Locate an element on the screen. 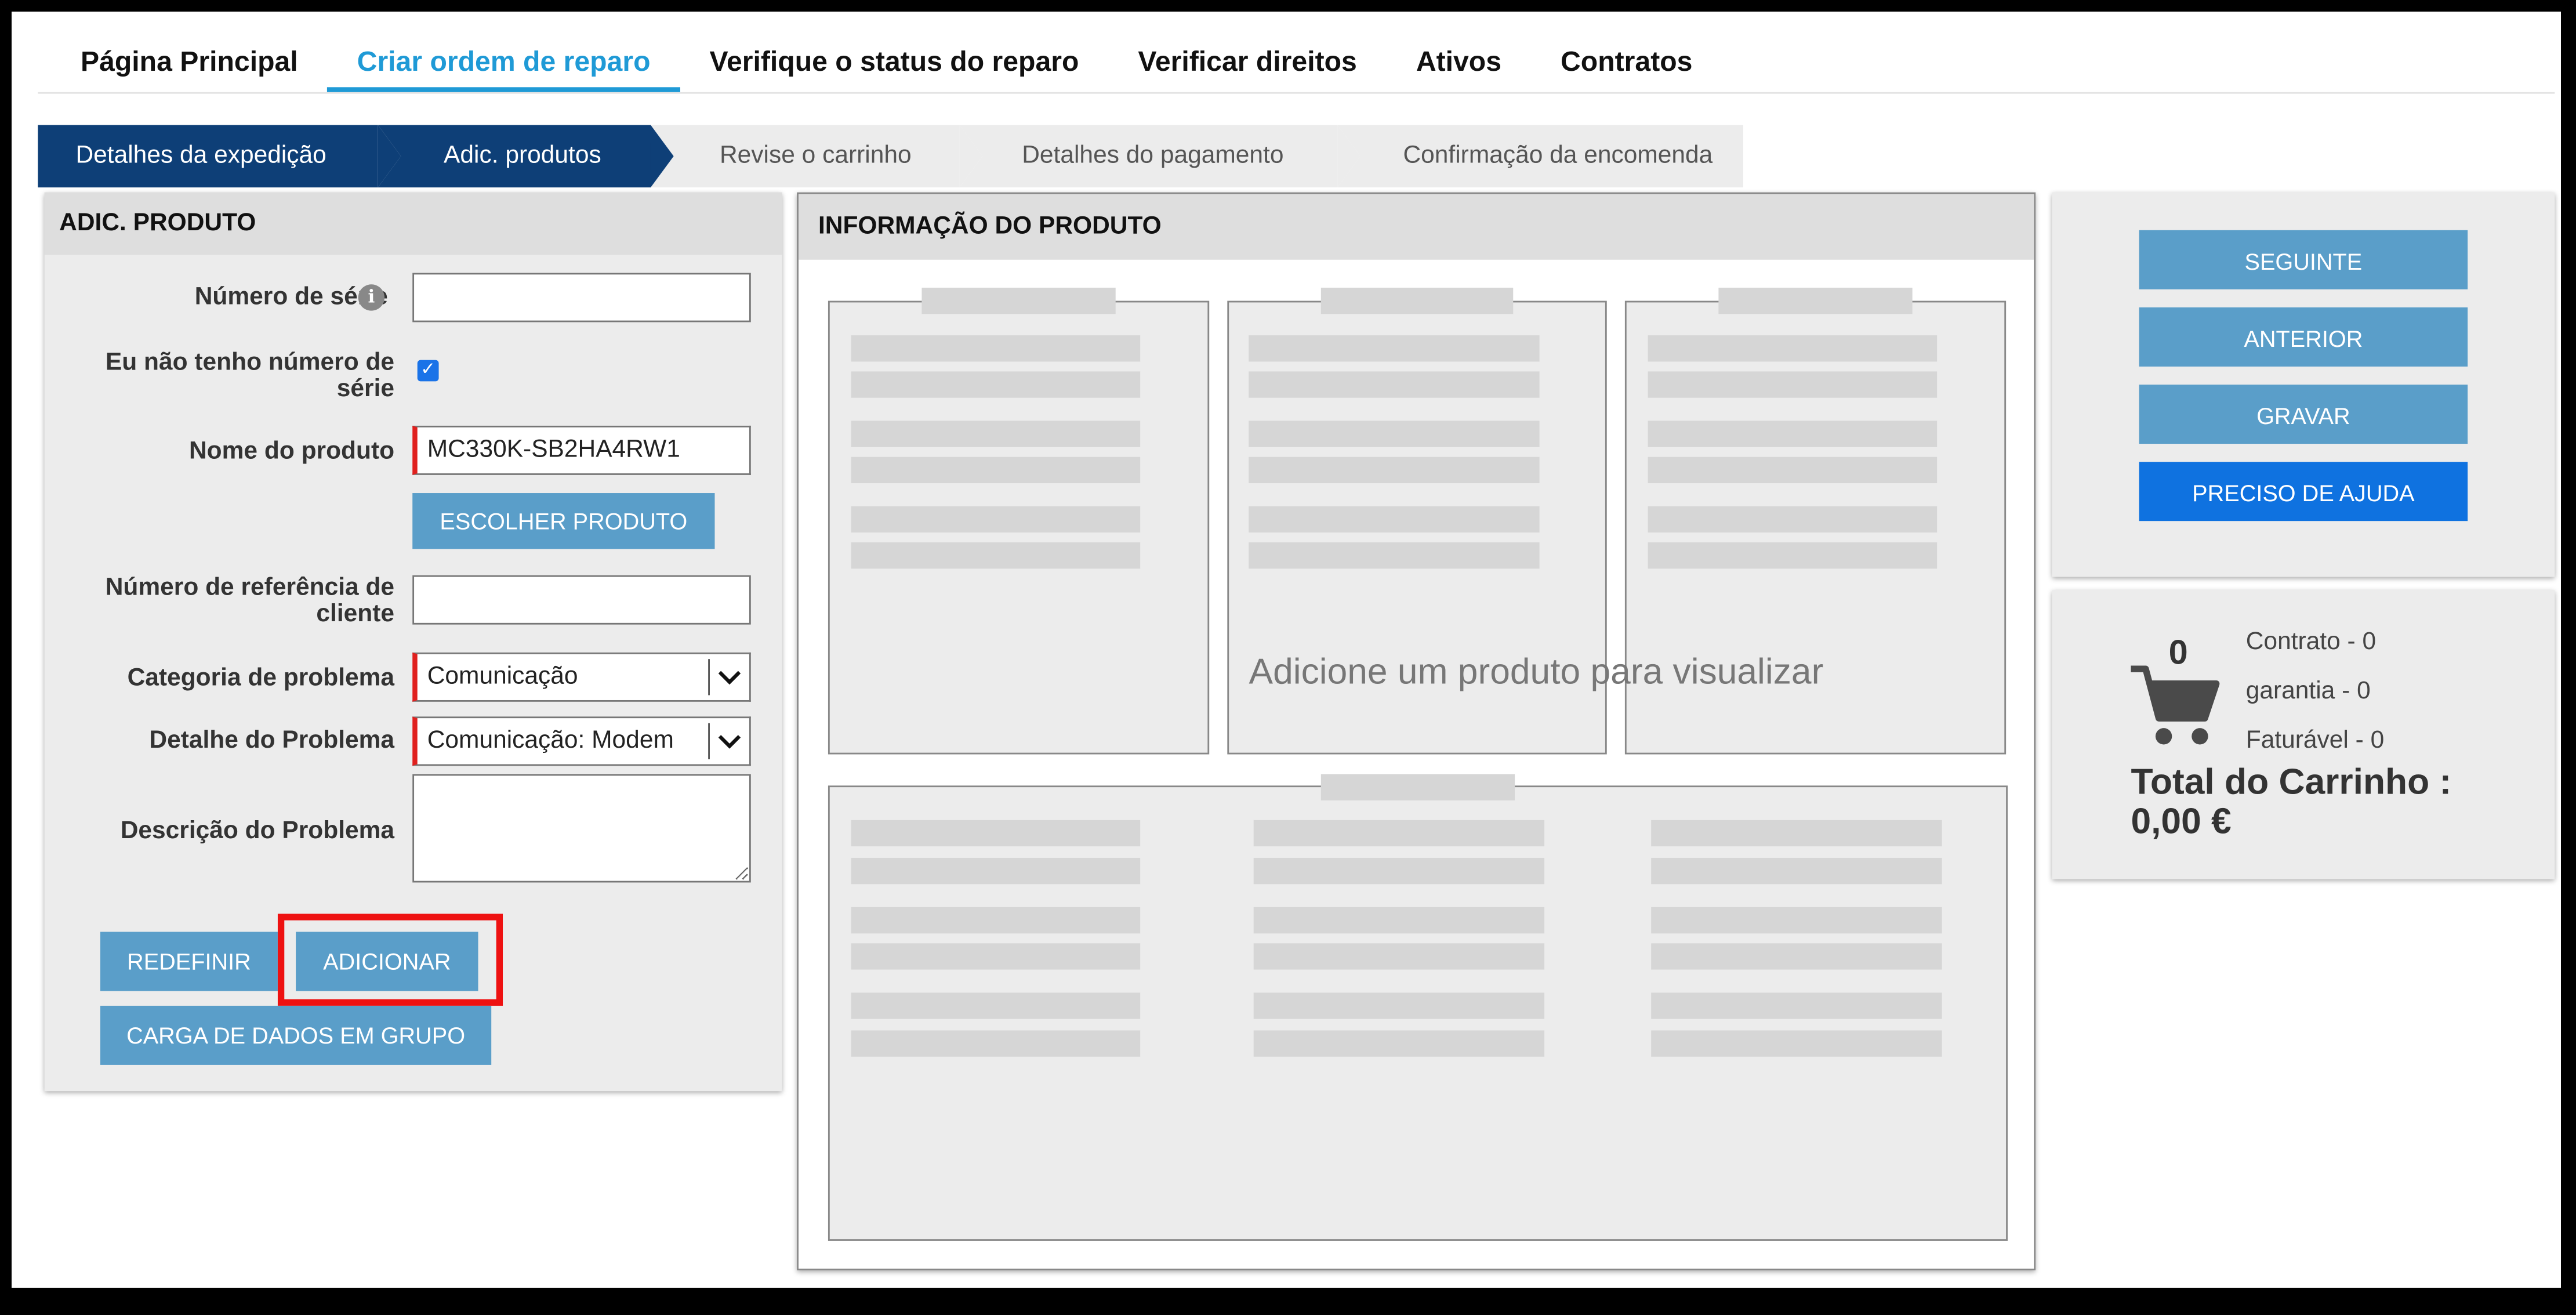 This screenshot has width=2576, height=1315. step-label: Revise o carrinho is located at coordinates (815, 155).